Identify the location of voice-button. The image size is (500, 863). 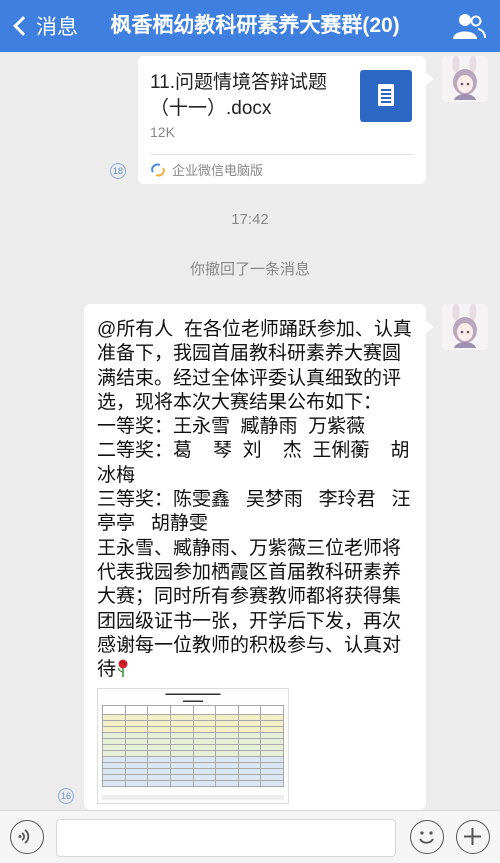
(27, 837).